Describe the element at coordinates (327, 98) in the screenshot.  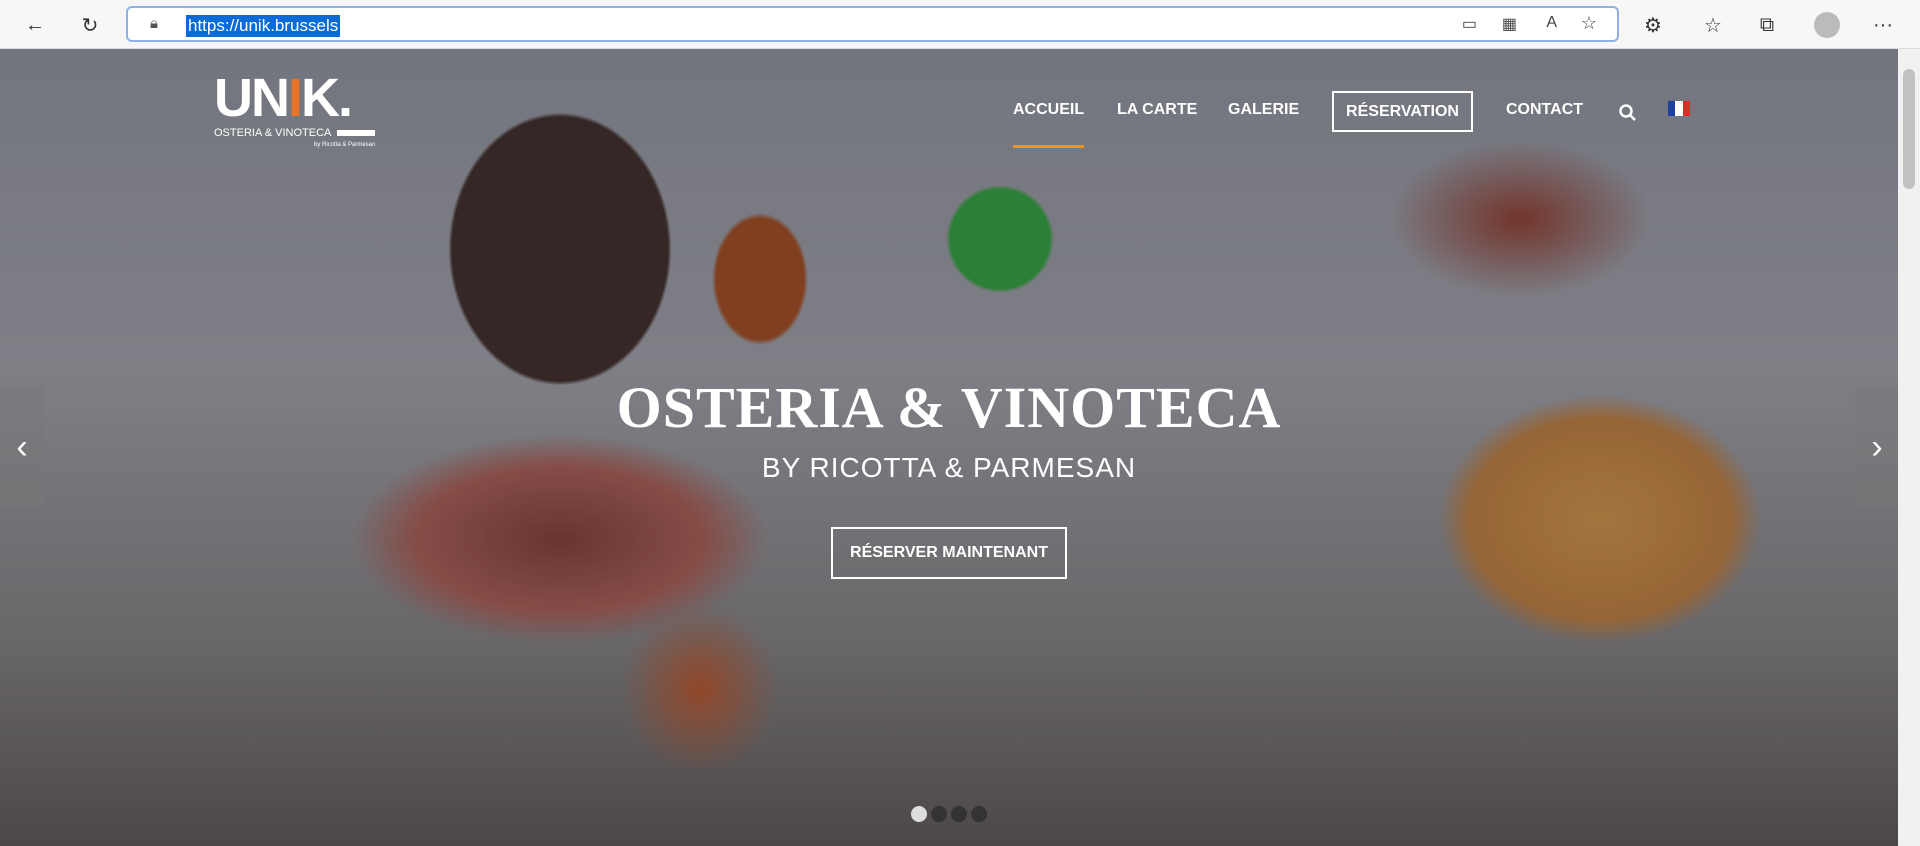
I see `logo-text: K.` at that location.